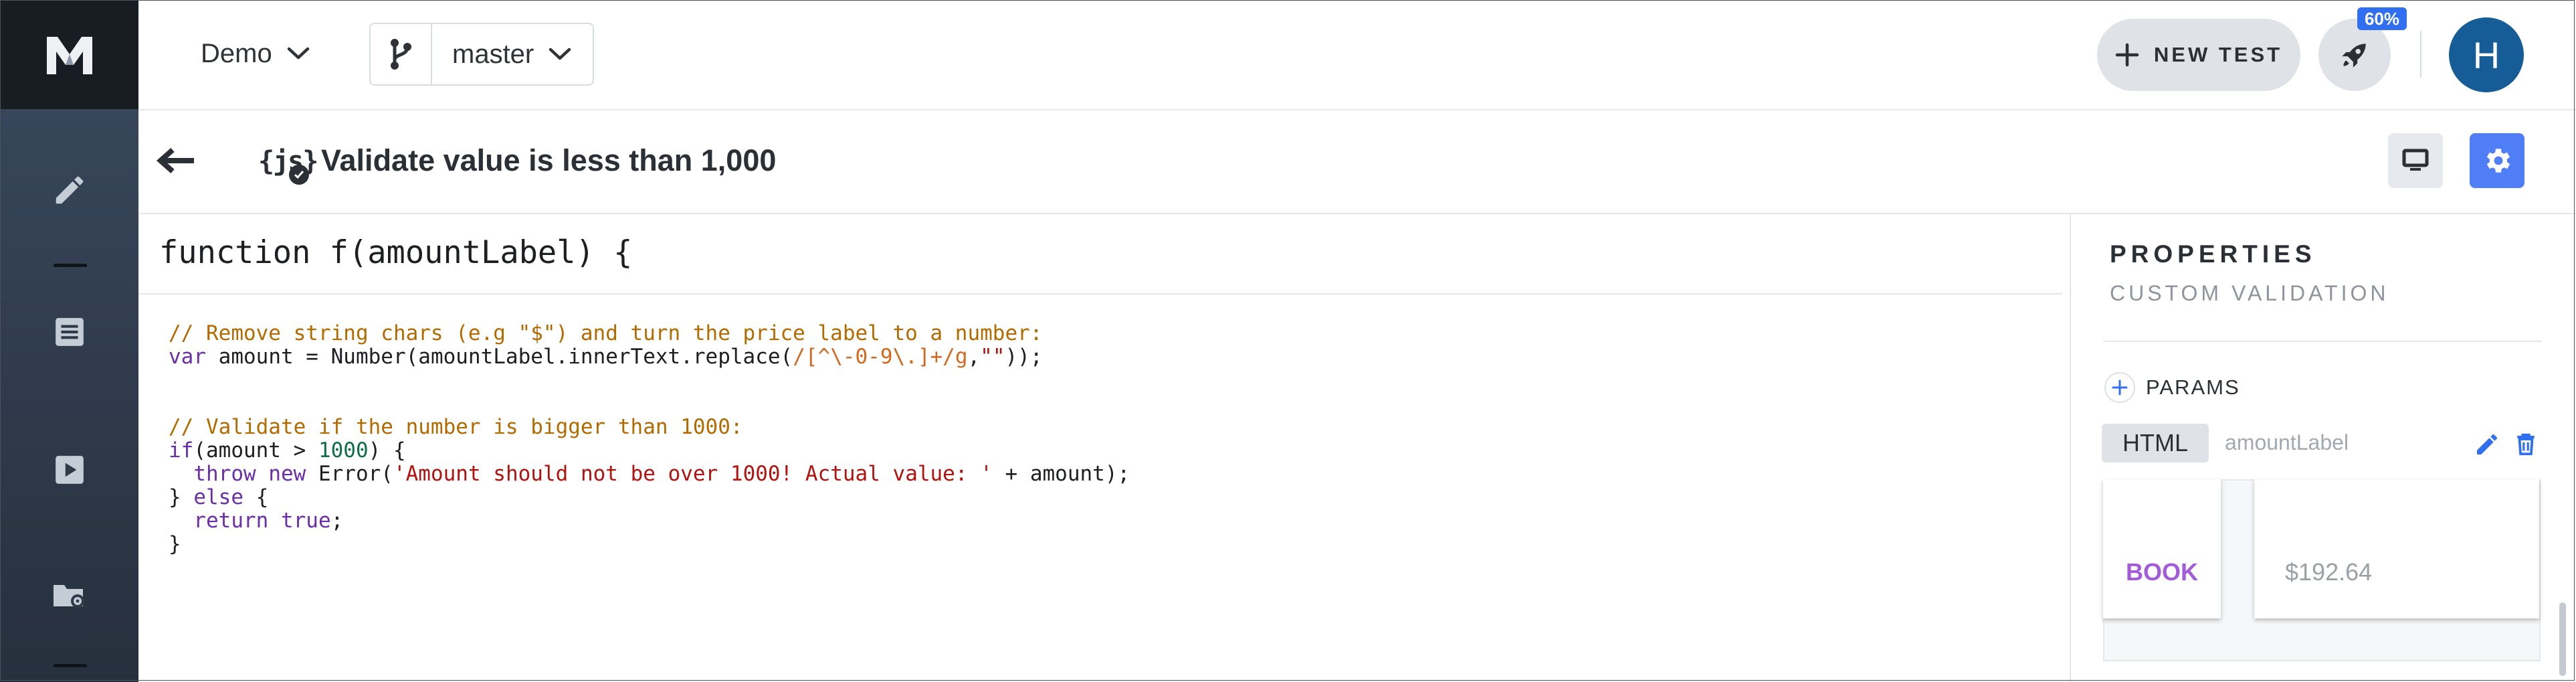 The image size is (2576, 682). Describe the element at coordinates (493, 54) in the screenshot. I see `branch-name: master` at that location.